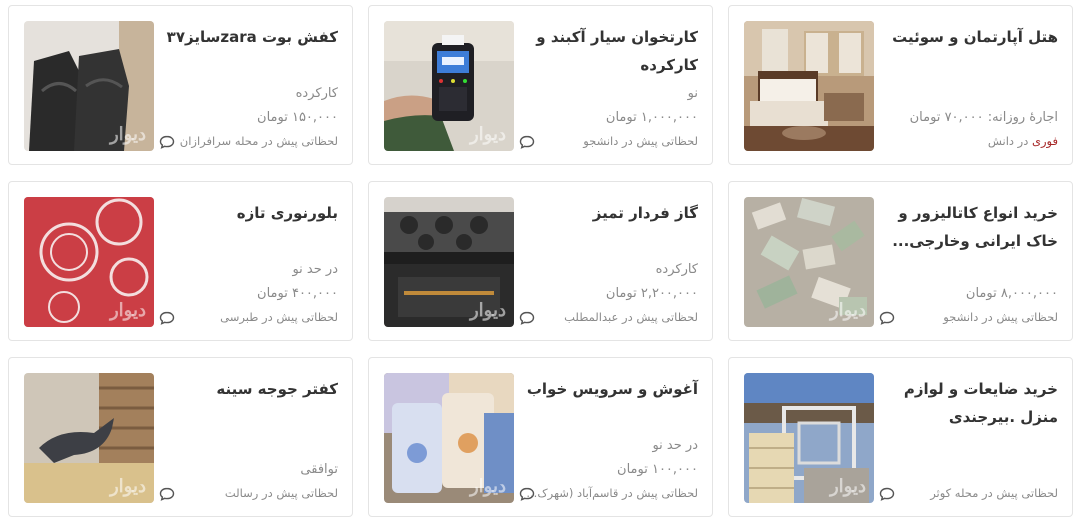 Image resolution: width=1080 pixels, height=524 pixels. Describe the element at coordinates (279, 317) in the screenshot. I see `ad-location: لحظاتی پیش در طبرسی` at that location.